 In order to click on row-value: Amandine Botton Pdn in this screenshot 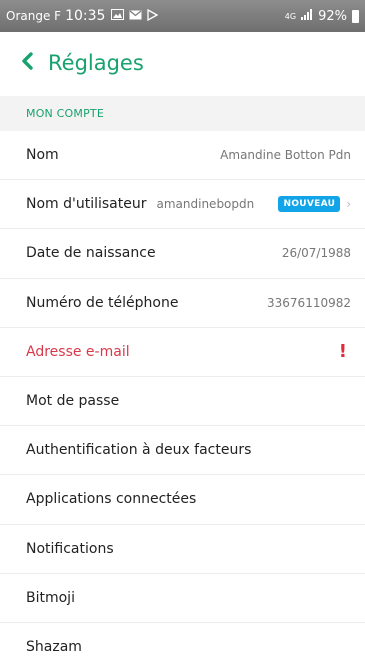, I will do `click(285, 155)`.